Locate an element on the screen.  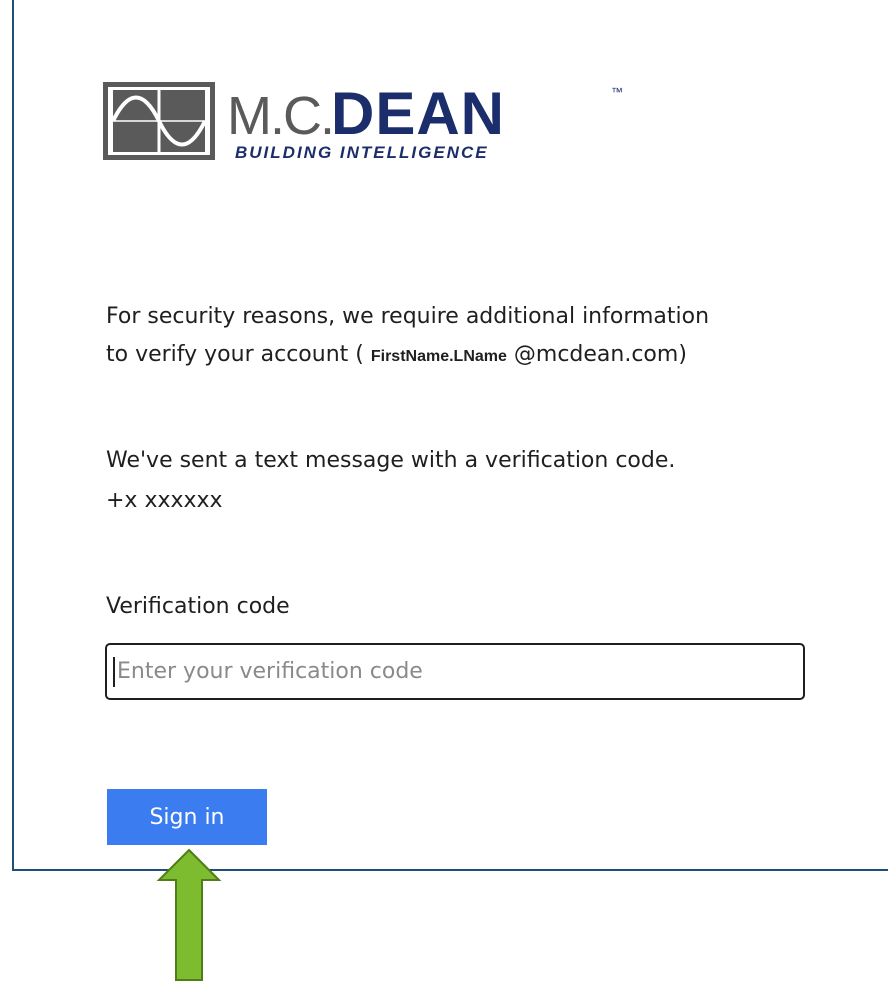
sign-in-button: Sign in is located at coordinates (187, 817).